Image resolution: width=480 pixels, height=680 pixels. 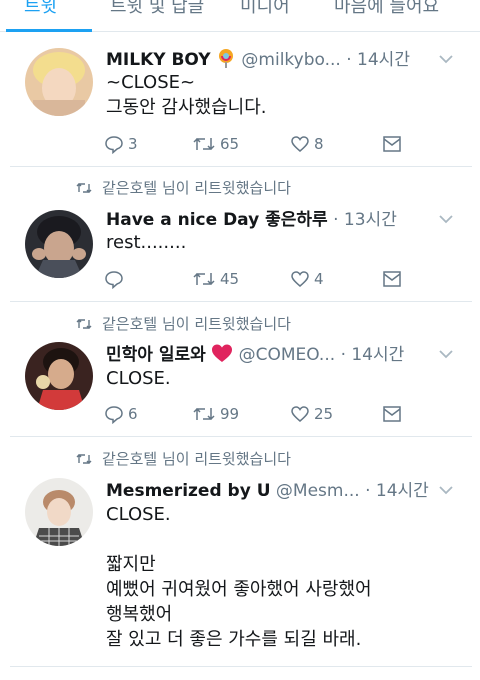 What do you see at coordinates (264, 144) in the screenshot?
I see `tweet-actions: 3 65 8` at bounding box center [264, 144].